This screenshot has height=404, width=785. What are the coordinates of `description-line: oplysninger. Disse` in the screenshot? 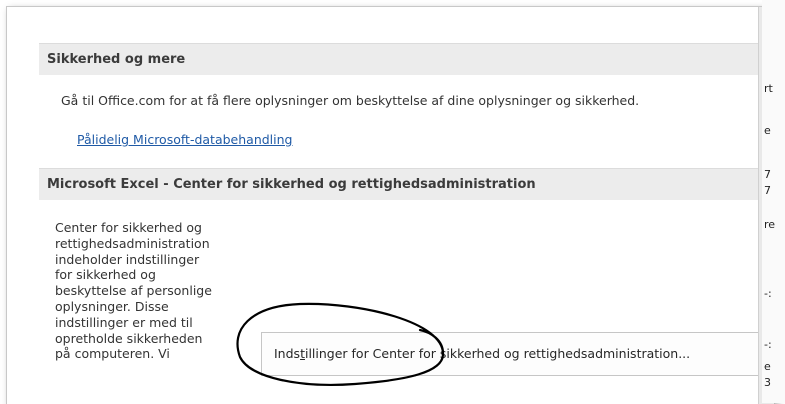 It's located at (112, 306).